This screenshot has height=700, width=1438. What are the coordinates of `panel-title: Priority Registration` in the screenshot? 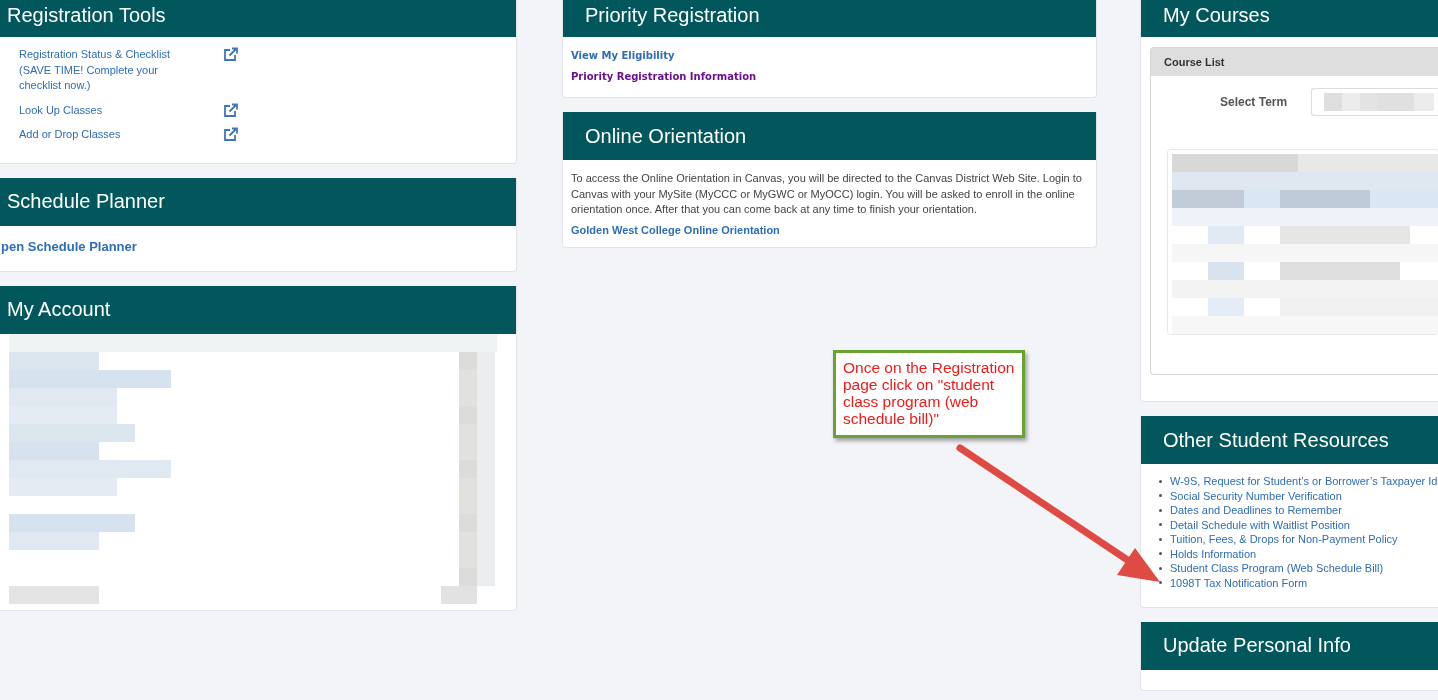 It's located at (672, 15).